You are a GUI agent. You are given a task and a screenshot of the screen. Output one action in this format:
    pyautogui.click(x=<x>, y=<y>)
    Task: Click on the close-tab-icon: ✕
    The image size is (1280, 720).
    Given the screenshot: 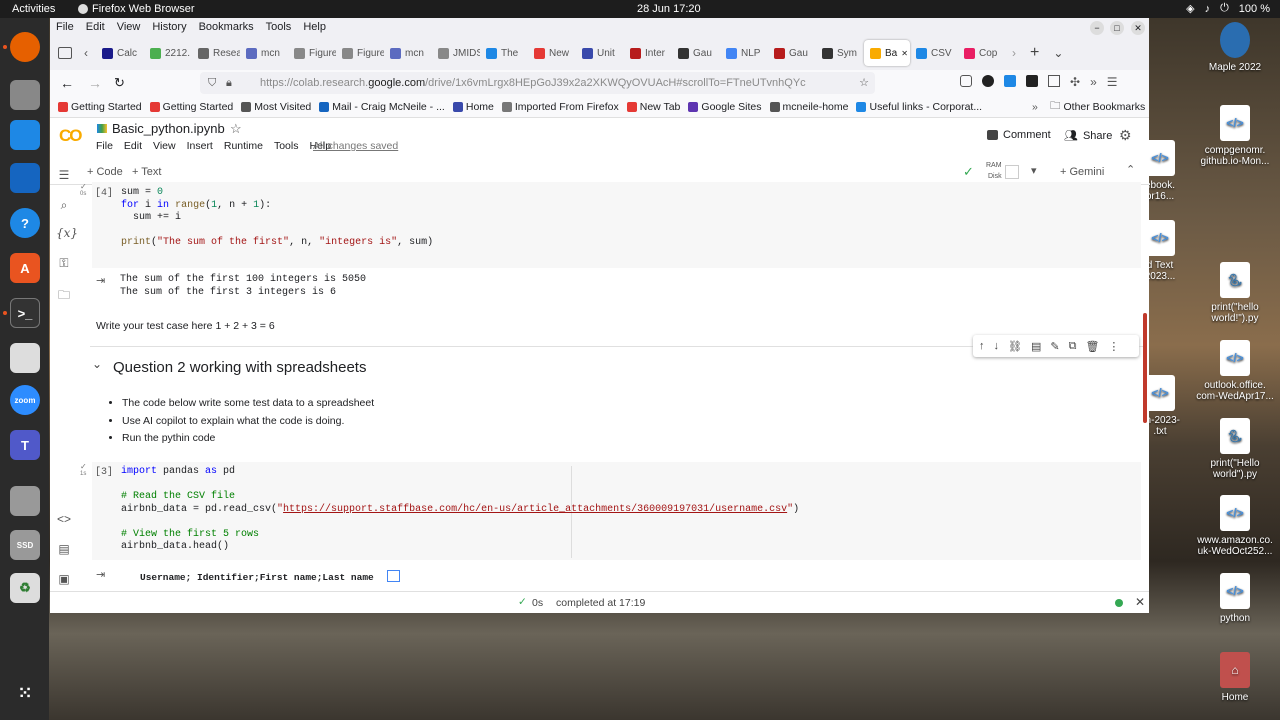 What is the action you would take?
    pyautogui.click(x=904, y=53)
    